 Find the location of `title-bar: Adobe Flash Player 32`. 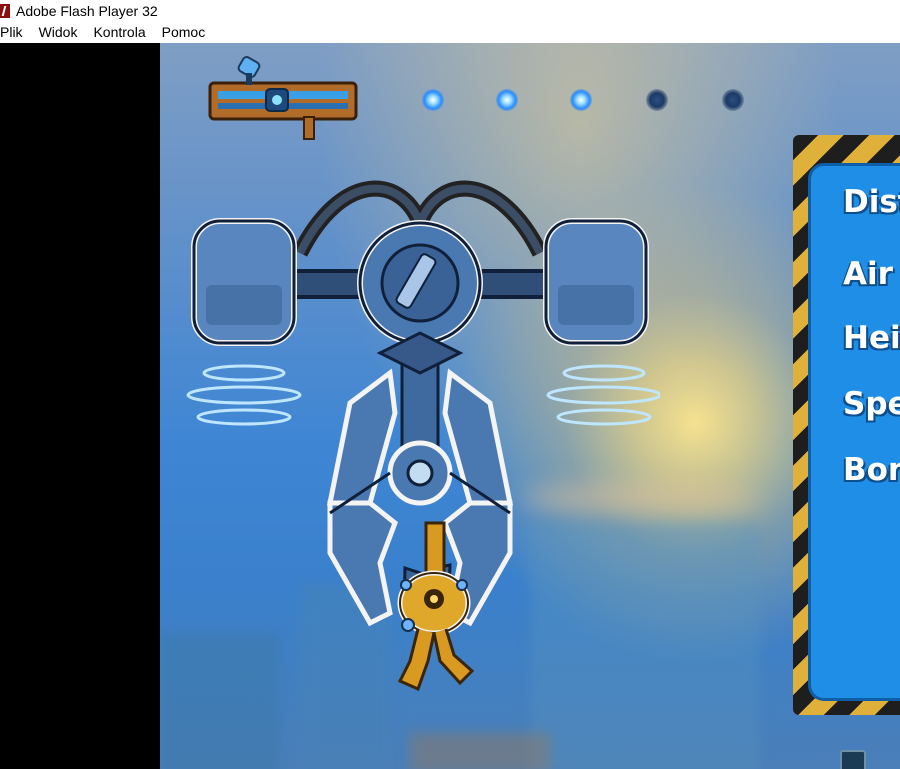

title-bar: Adobe Flash Player 32 is located at coordinates (450, 10).